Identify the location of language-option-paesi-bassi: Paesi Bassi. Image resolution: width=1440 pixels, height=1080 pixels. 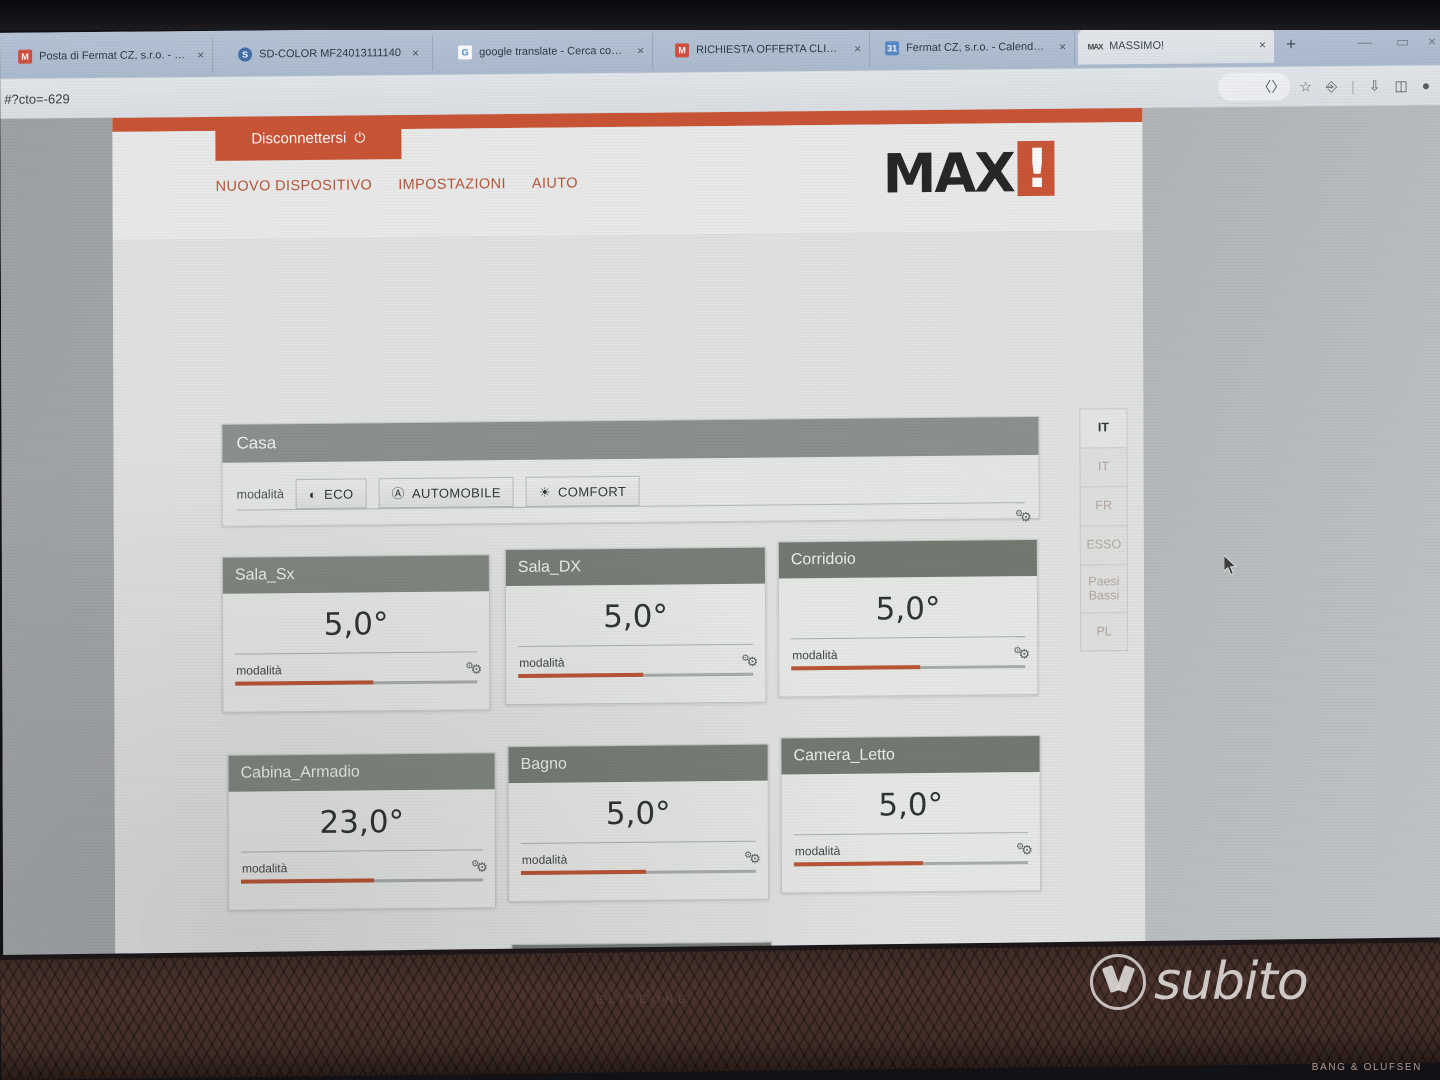
(1104, 588).